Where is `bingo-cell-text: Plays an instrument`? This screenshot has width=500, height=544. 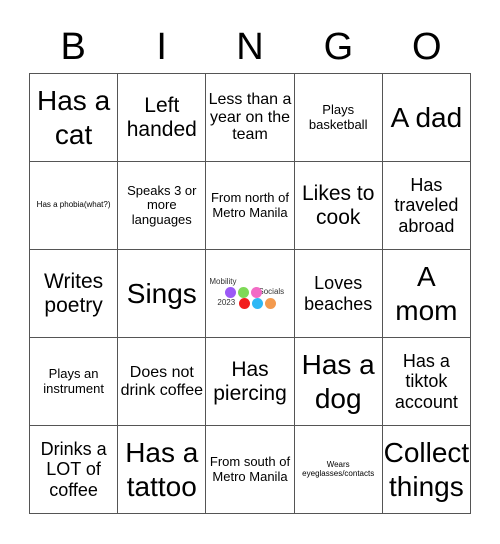
bingo-cell-text: Plays an instrument is located at coordinates (73, 380).